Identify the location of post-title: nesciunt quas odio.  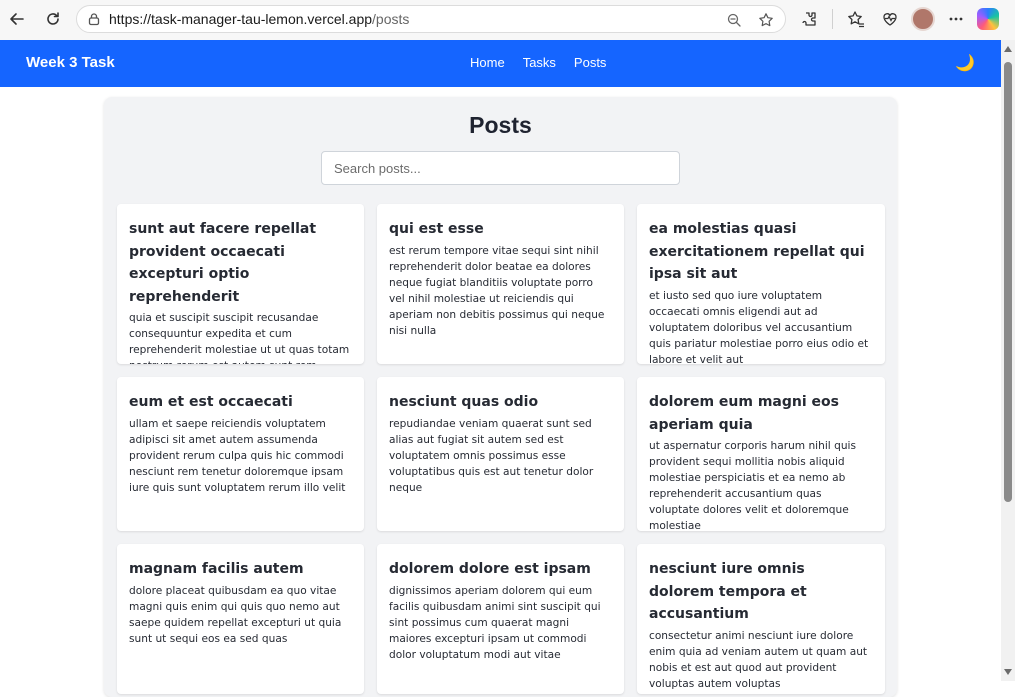
(464, 402).